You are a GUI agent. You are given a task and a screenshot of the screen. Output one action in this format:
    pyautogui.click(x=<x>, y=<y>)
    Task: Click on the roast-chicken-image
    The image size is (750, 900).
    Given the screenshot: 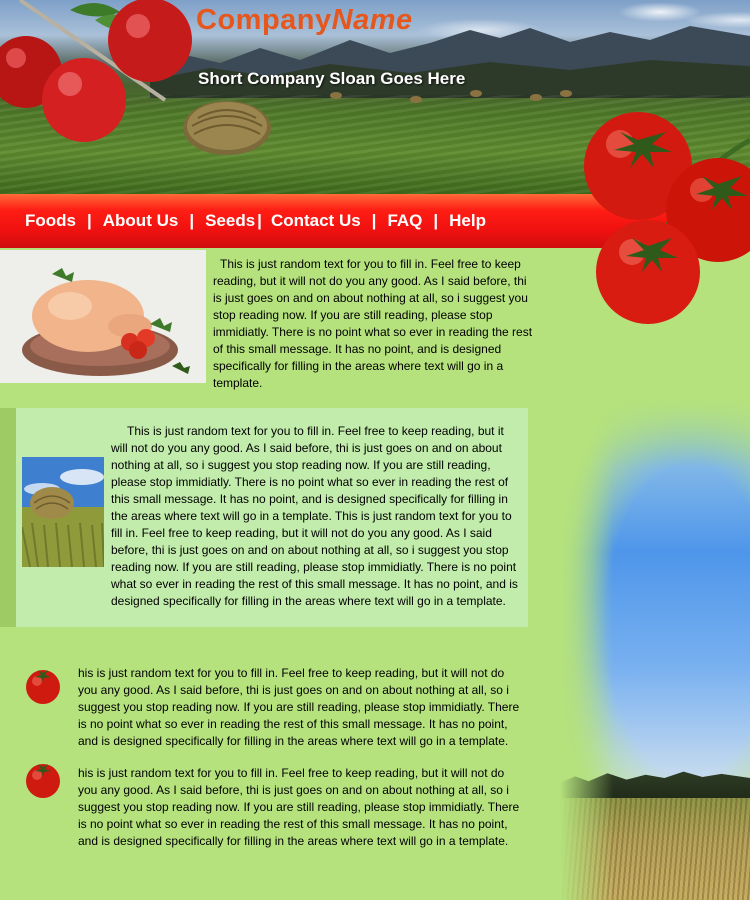 What is the action you would take?
    pyautogui.click(x=103, y=316)
    